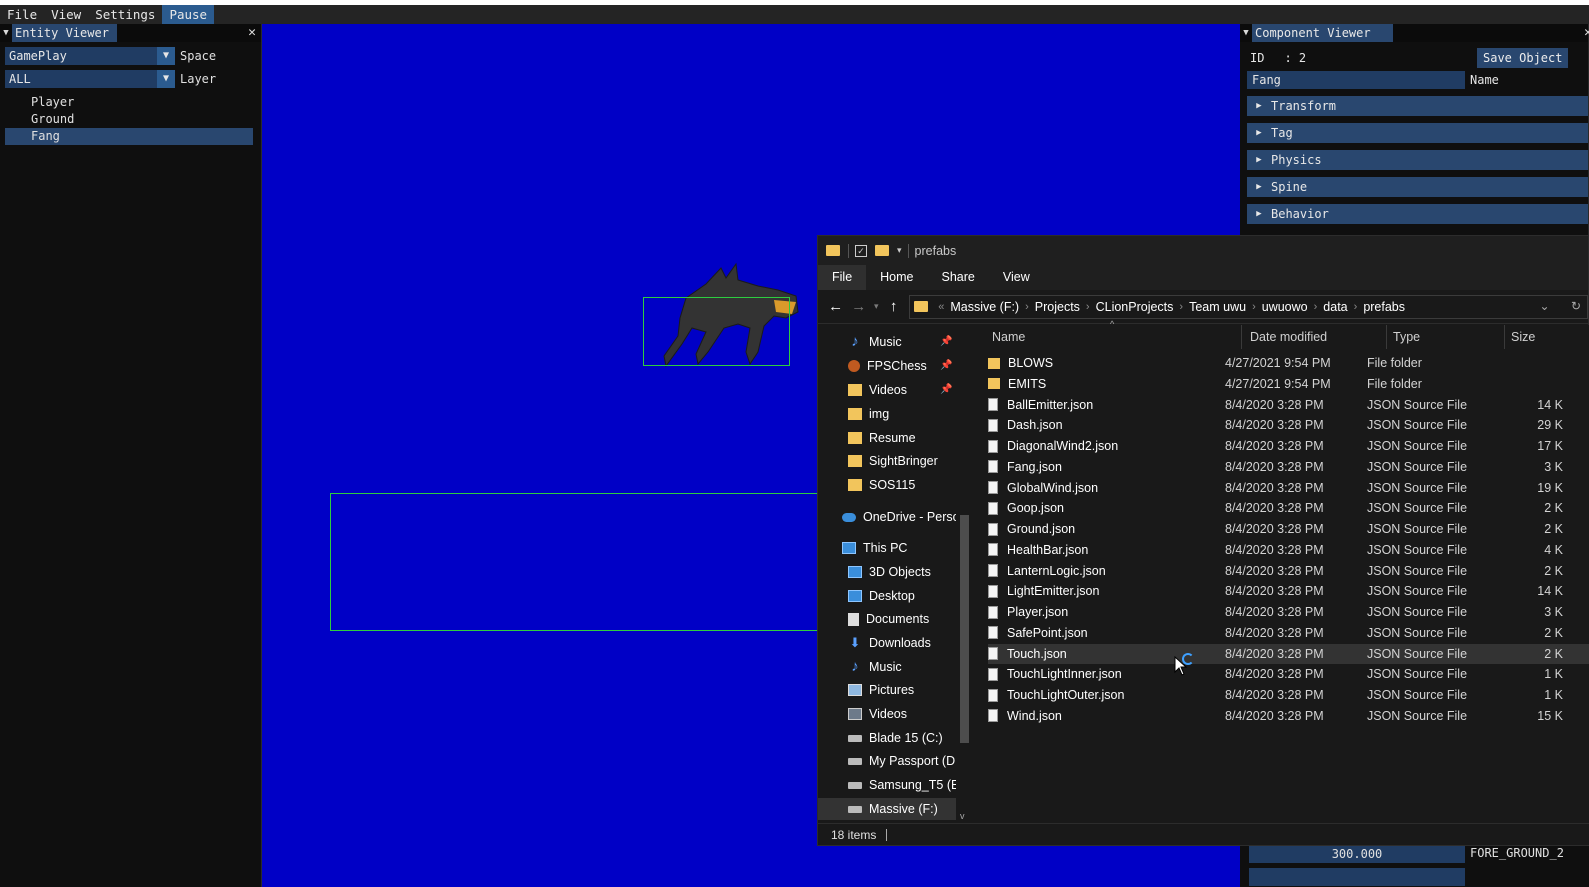  Describe the element at coordinates (1384, 307) in the screenshot. I see `breadcrumb-prefabs: prefabs` at that location.